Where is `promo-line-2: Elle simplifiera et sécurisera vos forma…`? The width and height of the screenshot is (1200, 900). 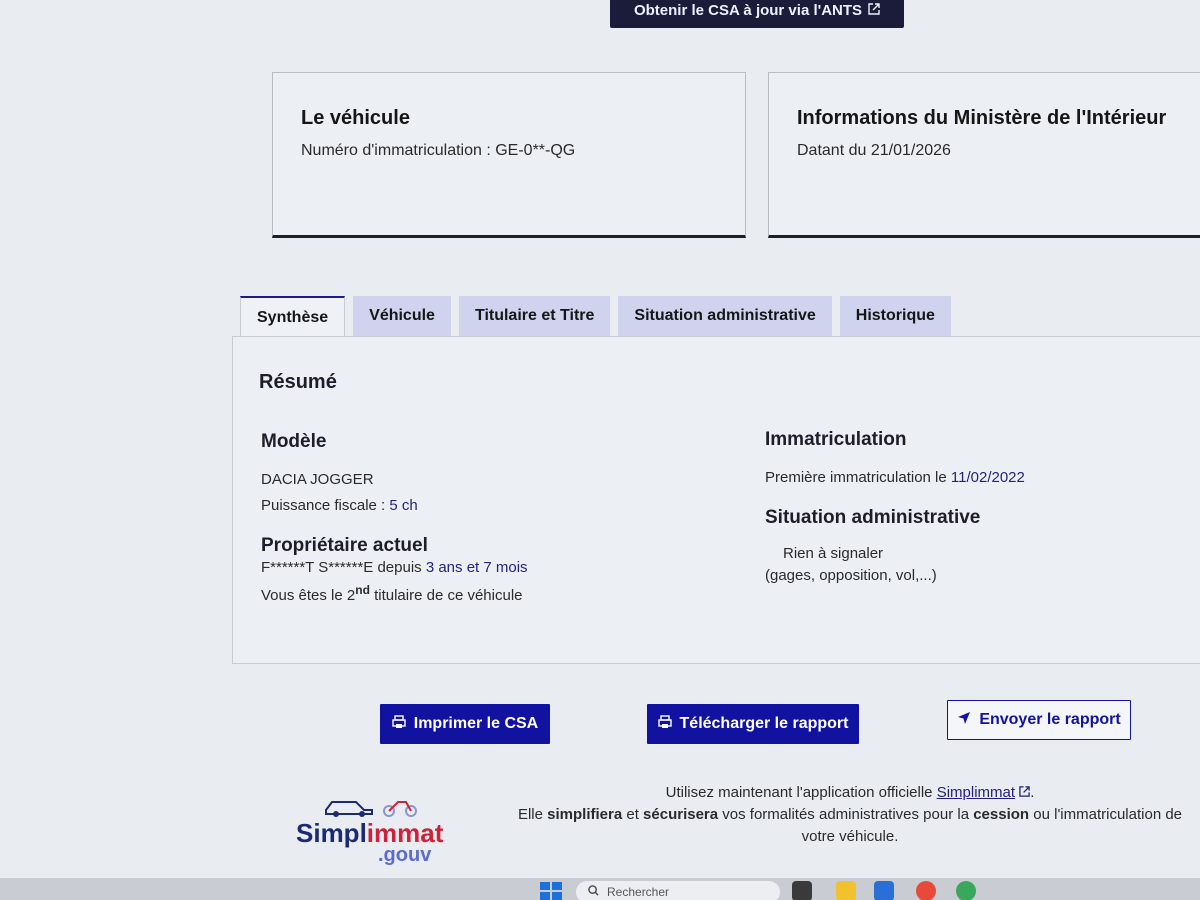 promo-line-2: Elle simplifiera et sécurisera vos forma… is located at coordinates (850, 815).